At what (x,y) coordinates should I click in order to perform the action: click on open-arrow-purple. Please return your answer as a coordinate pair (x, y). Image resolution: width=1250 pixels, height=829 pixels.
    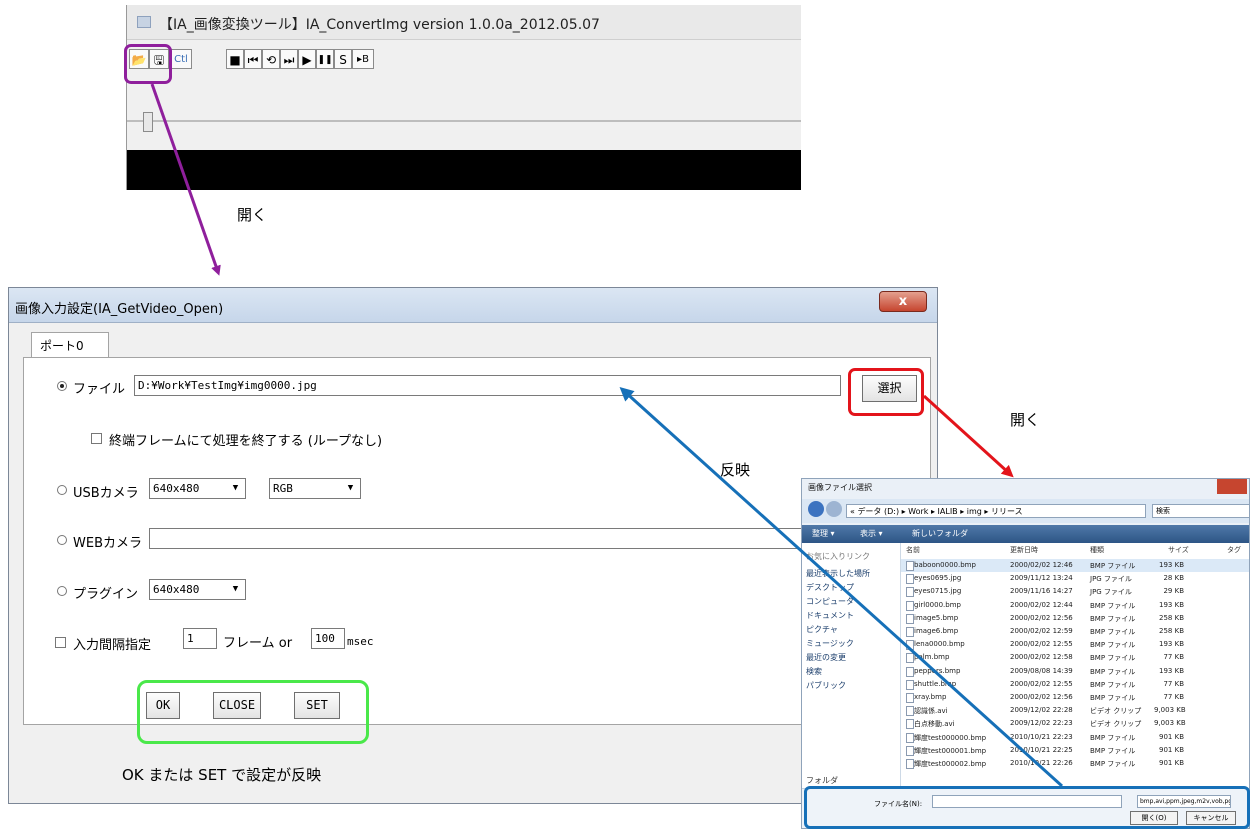
    Looking at the image, I should click on (185, 179).